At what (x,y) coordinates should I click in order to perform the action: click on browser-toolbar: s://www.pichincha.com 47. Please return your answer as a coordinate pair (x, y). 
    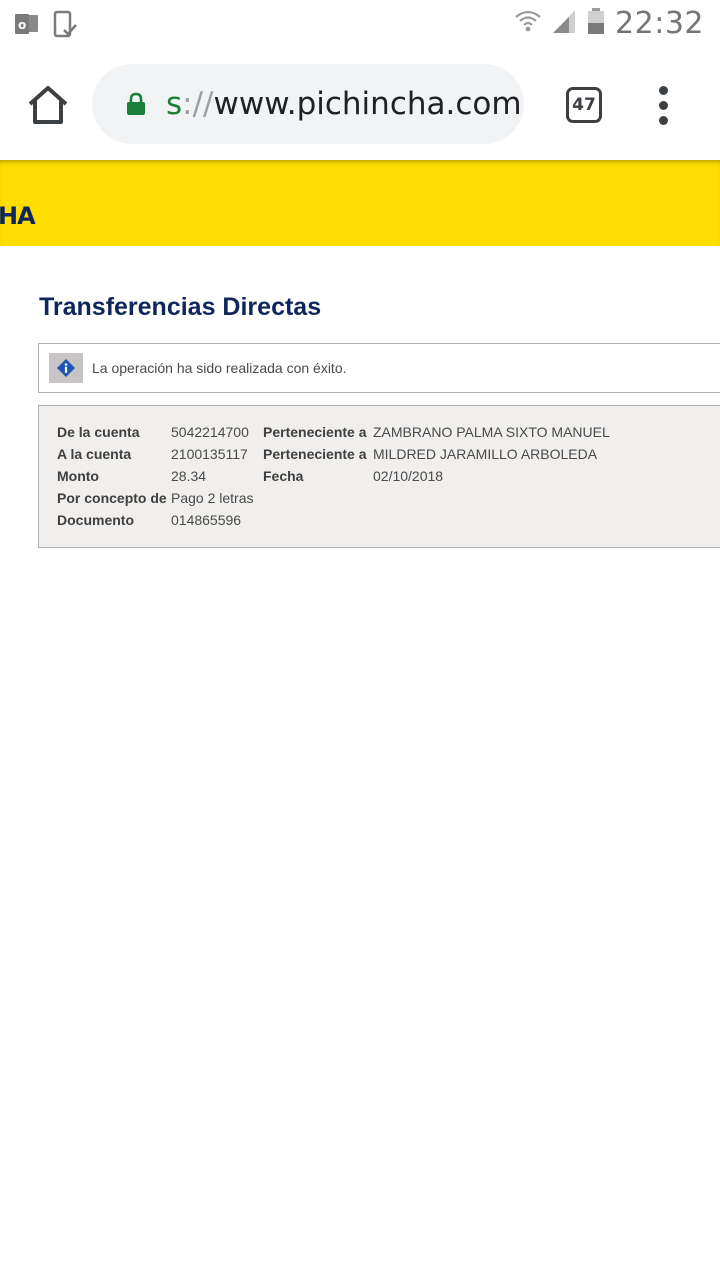
    Looking at the image, I should click on (360, 105).